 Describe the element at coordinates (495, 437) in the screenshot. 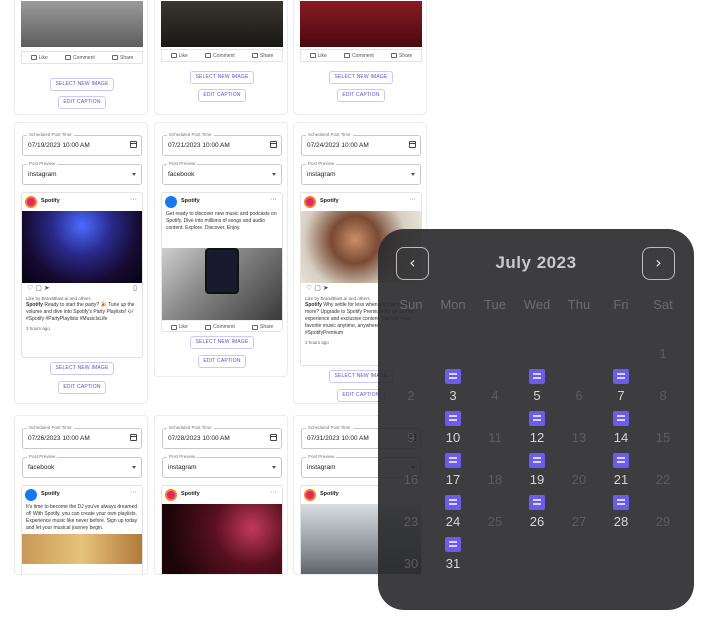

I see `calendar-day: 11` at that location.